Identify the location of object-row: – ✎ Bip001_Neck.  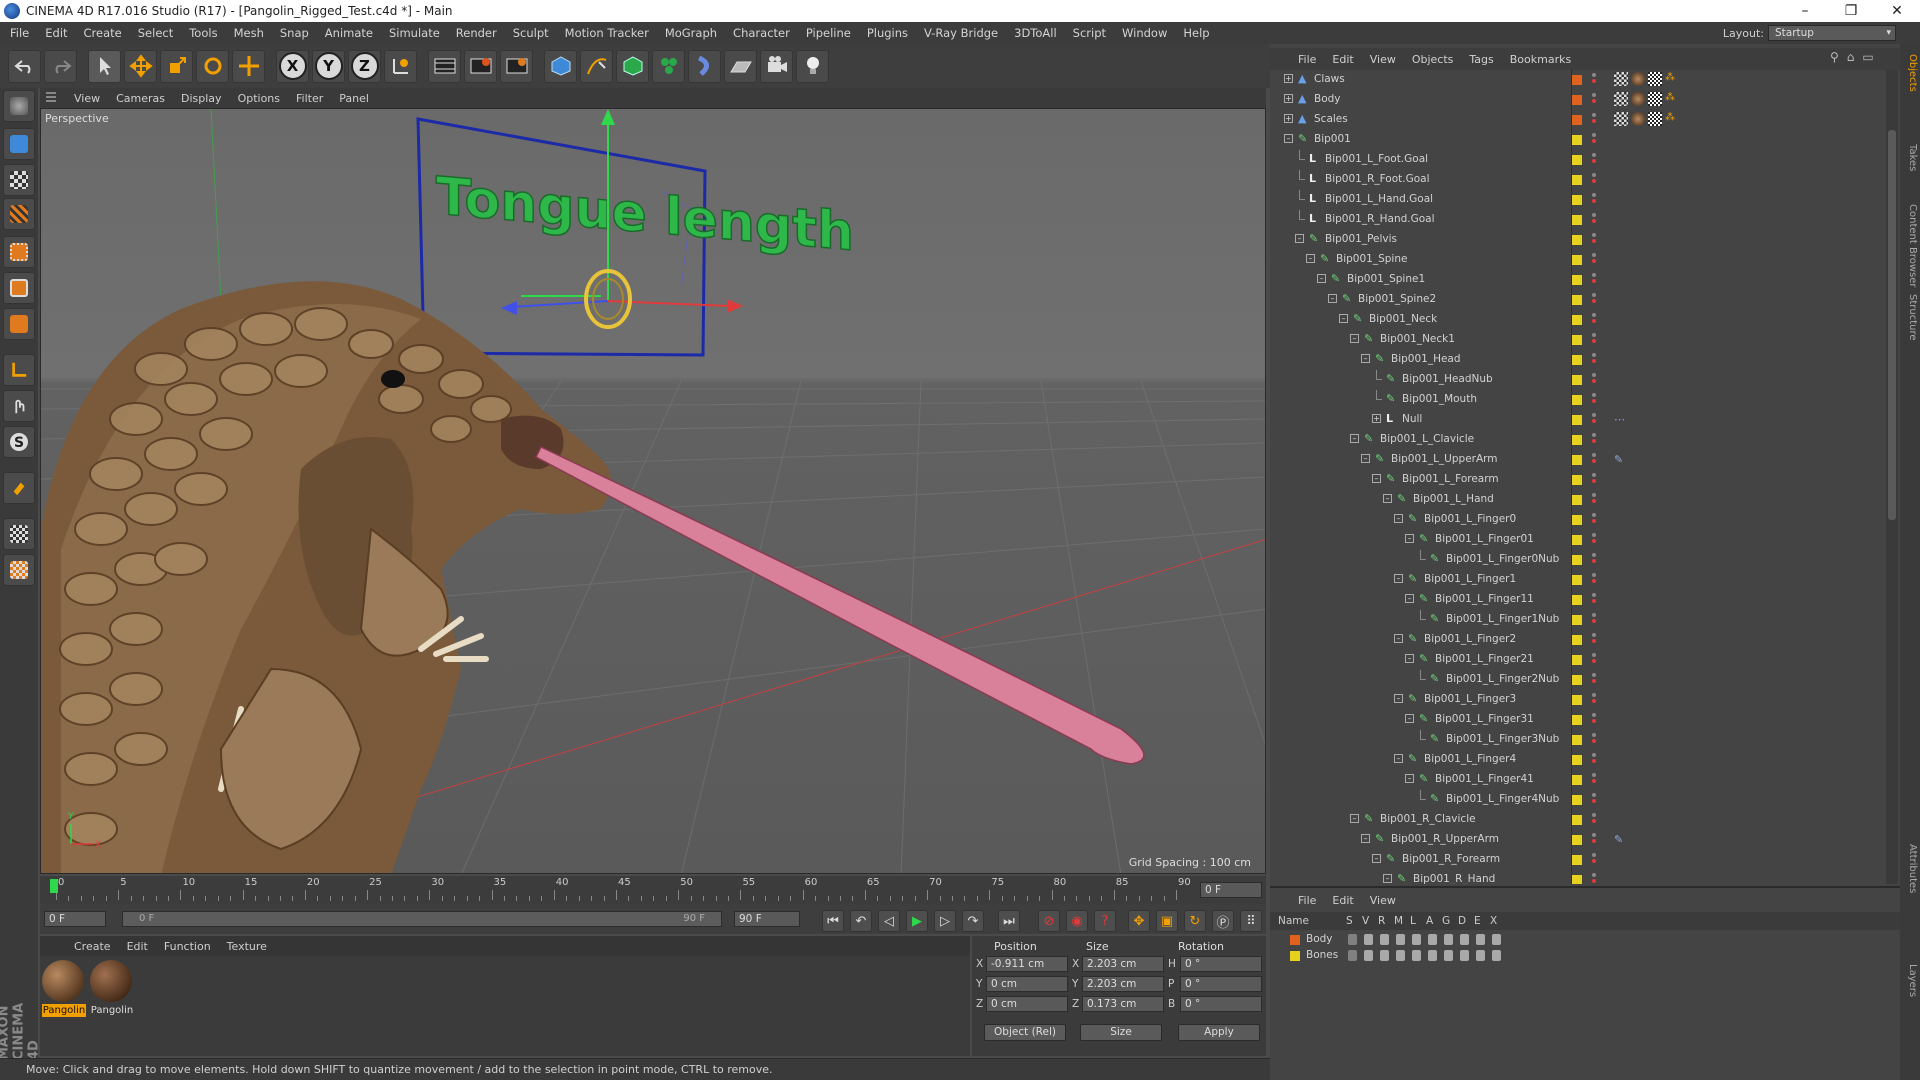
(1578, 320).